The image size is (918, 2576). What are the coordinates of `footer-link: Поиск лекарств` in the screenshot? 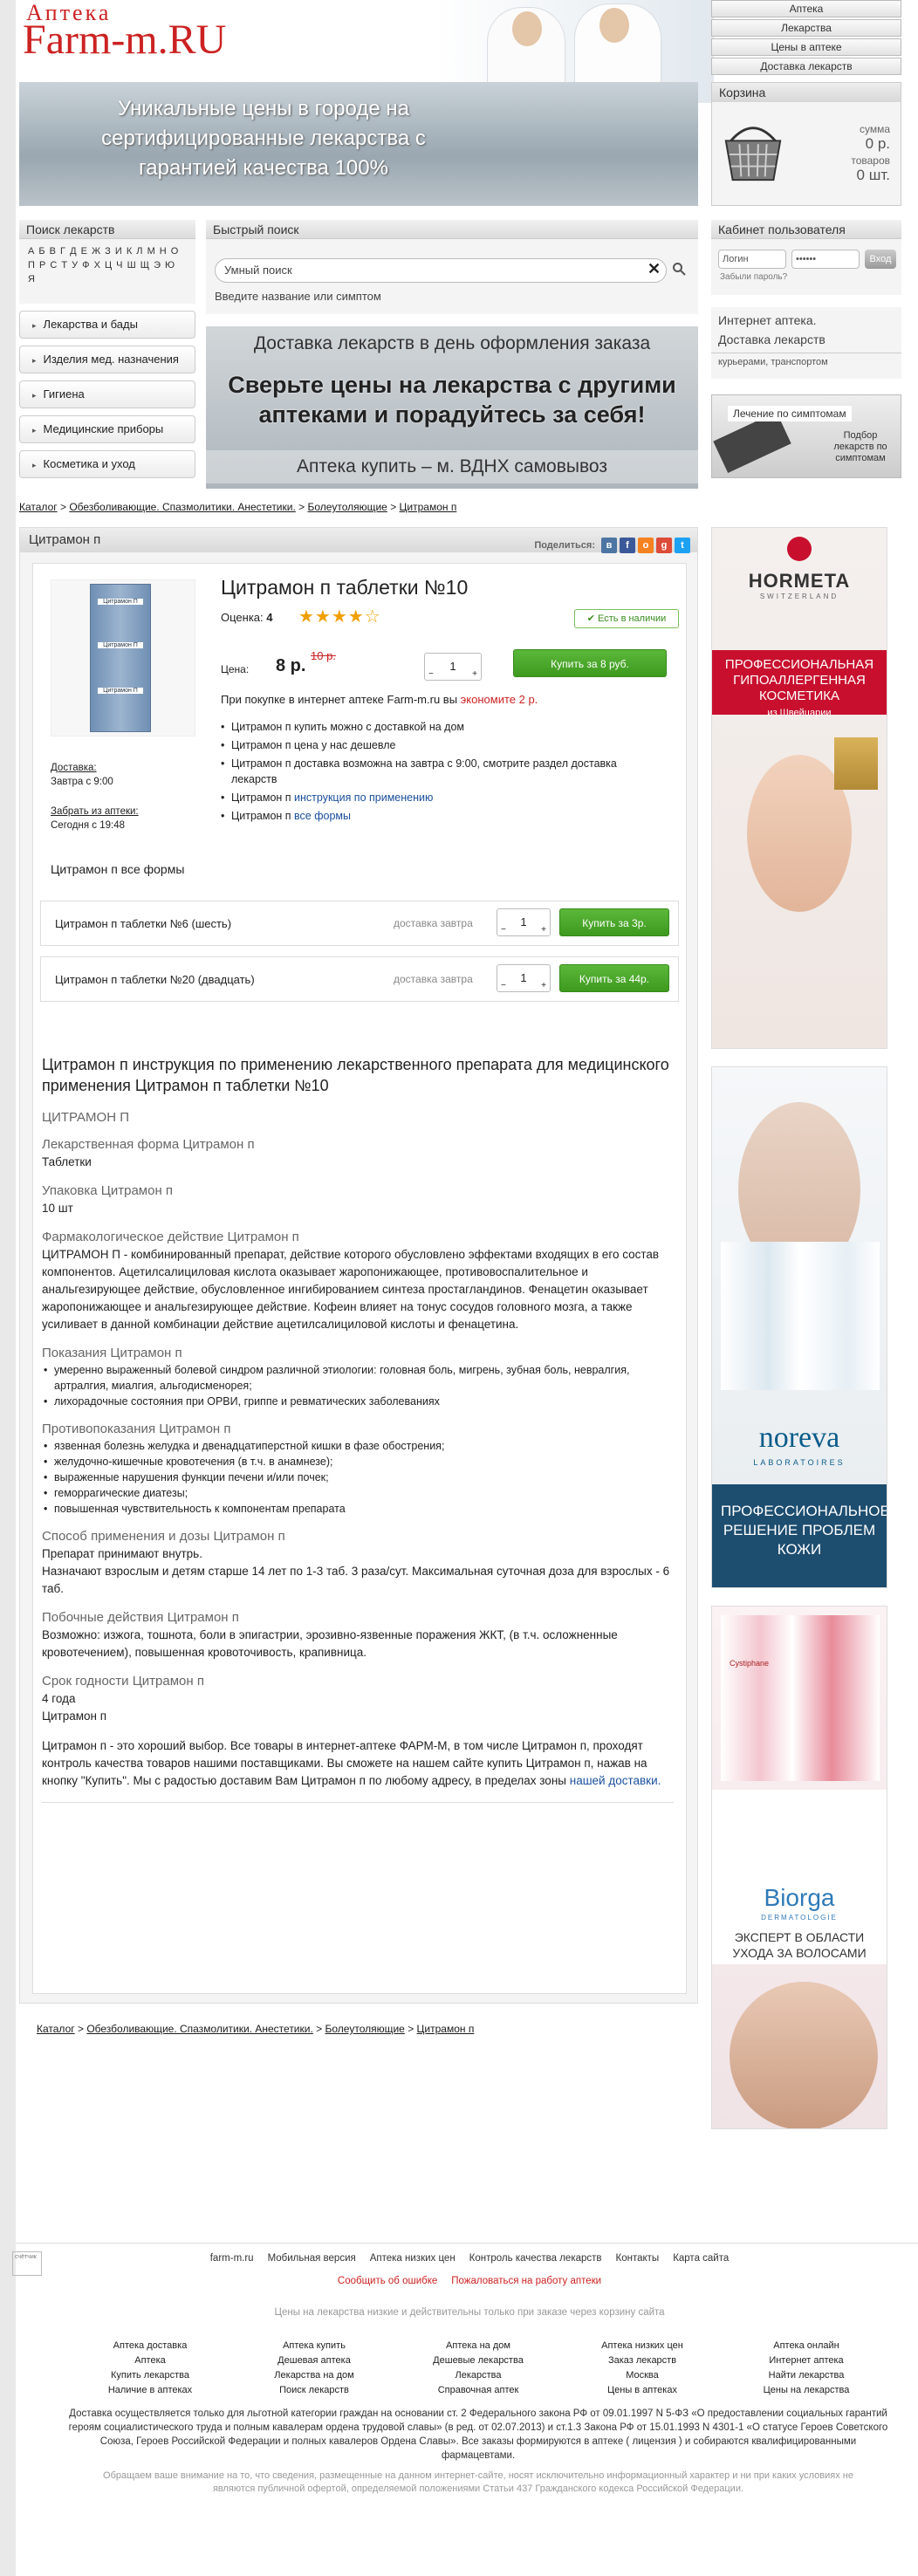 It's located at (314, 2390).